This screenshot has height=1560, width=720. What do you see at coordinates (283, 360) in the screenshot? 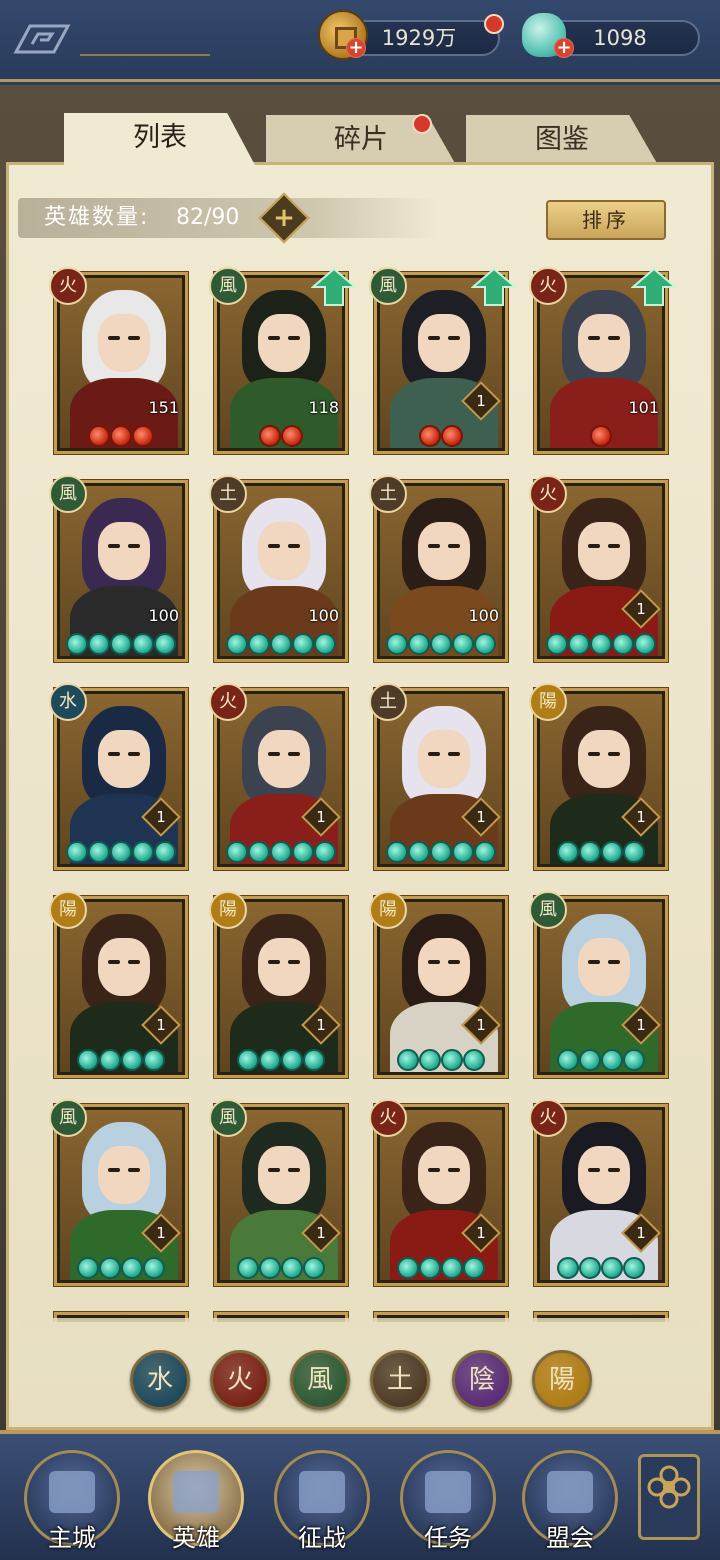
I see `hero-card: 風 118` at bounding box center [283, 360].